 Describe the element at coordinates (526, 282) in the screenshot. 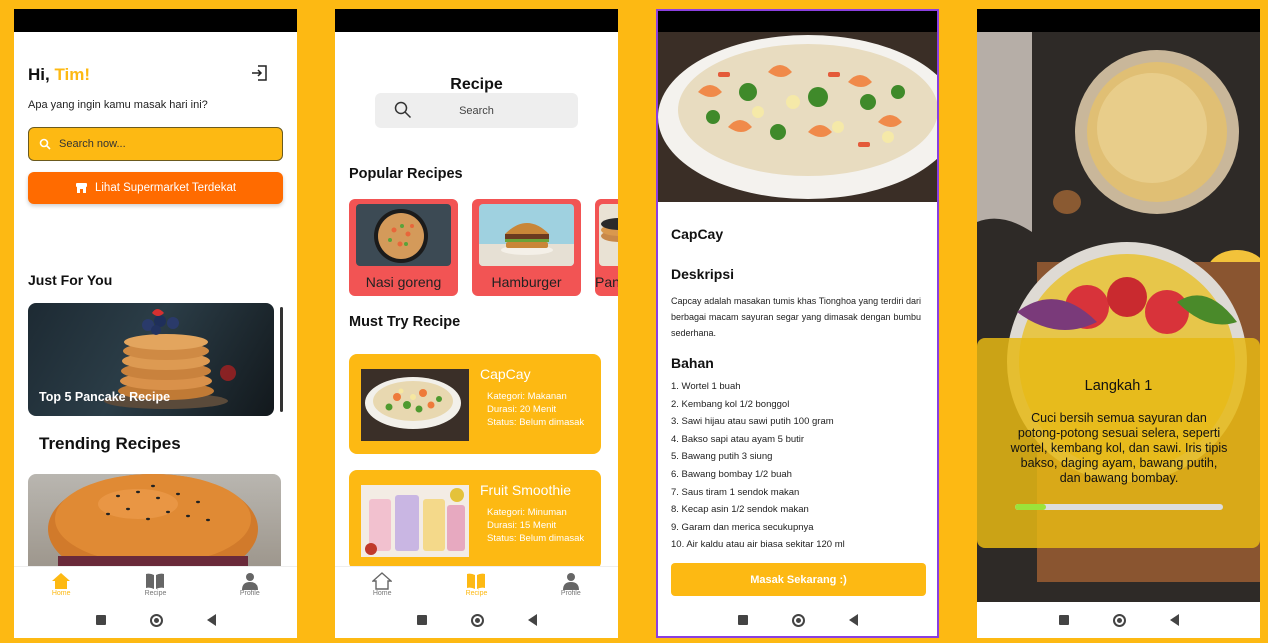

I see `popular-card-label: Hamburger` at that location.